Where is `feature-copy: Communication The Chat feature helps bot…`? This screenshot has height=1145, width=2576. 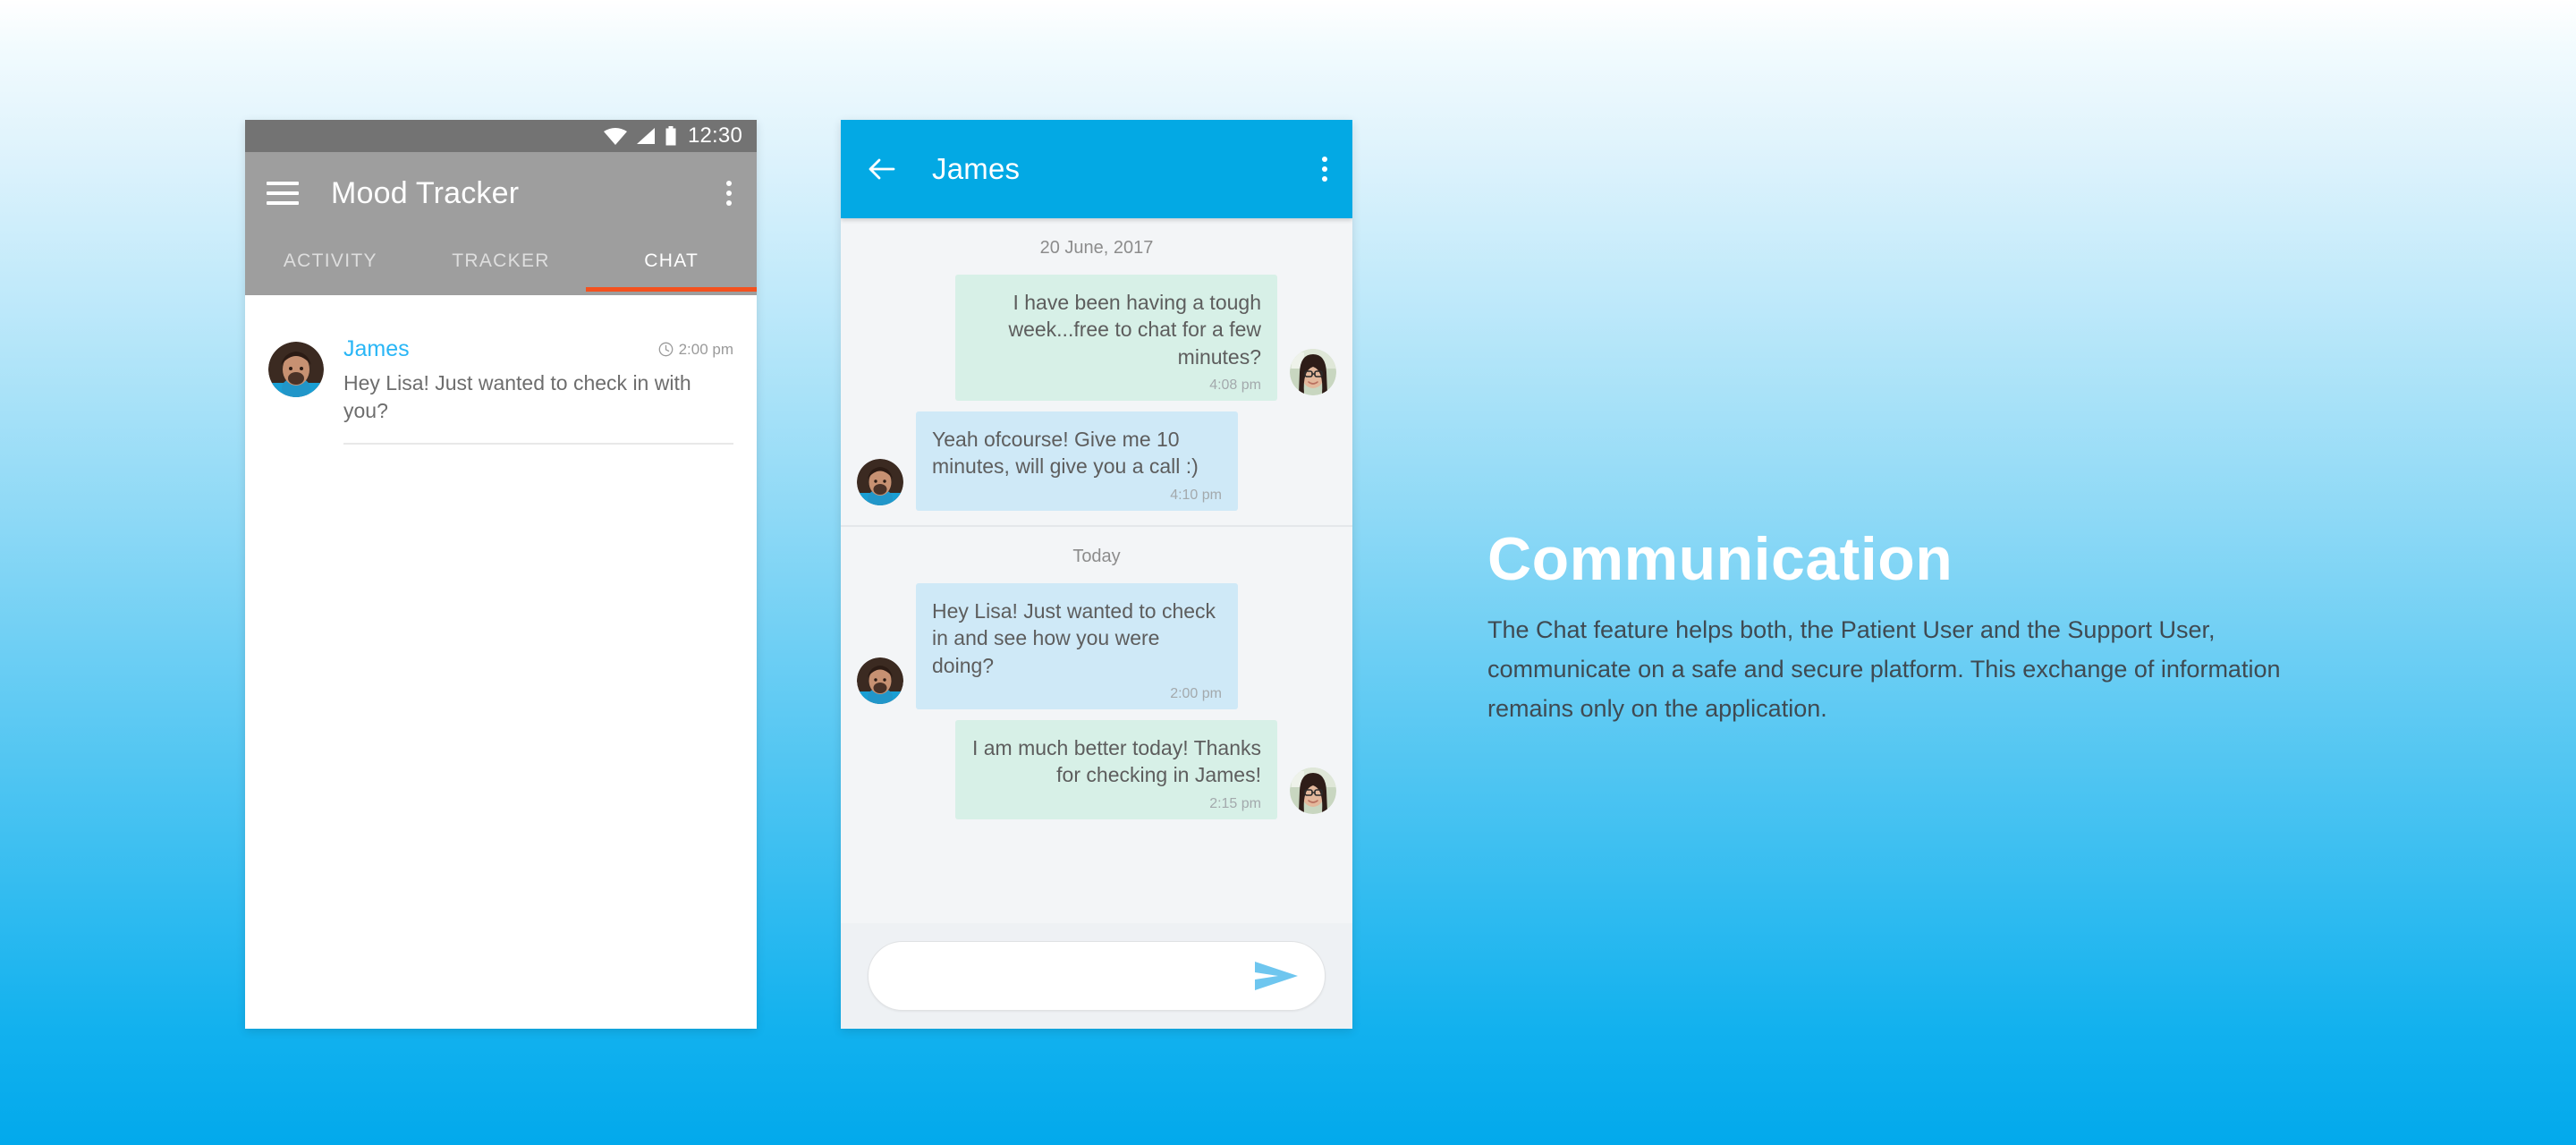
feature-copy: Communication The Chat feature helps bot… is located at coordinates (1934, 627).